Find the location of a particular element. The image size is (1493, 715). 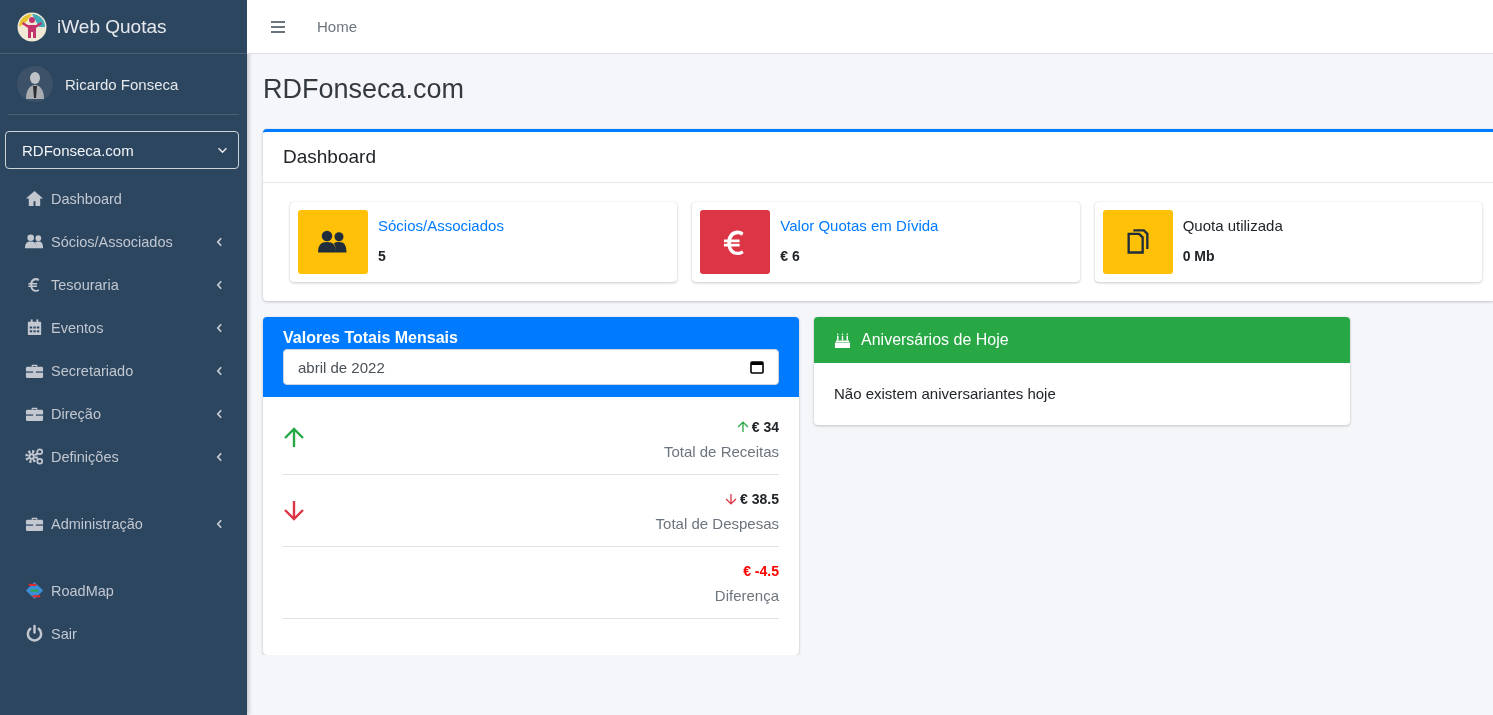

avatar-icon is located at coordinates (35, 84).